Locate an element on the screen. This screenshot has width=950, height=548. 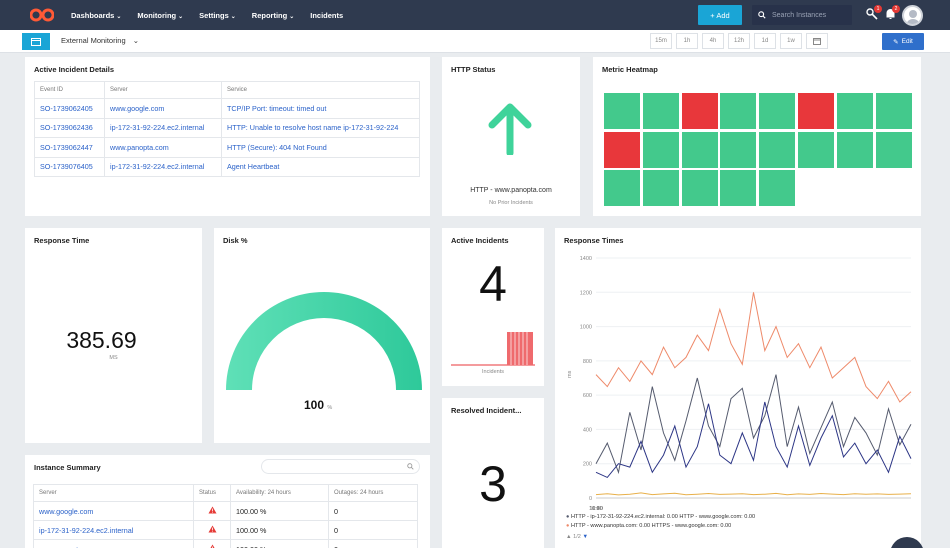
time-range-1w: 1w is located at coordinates (791, 41).